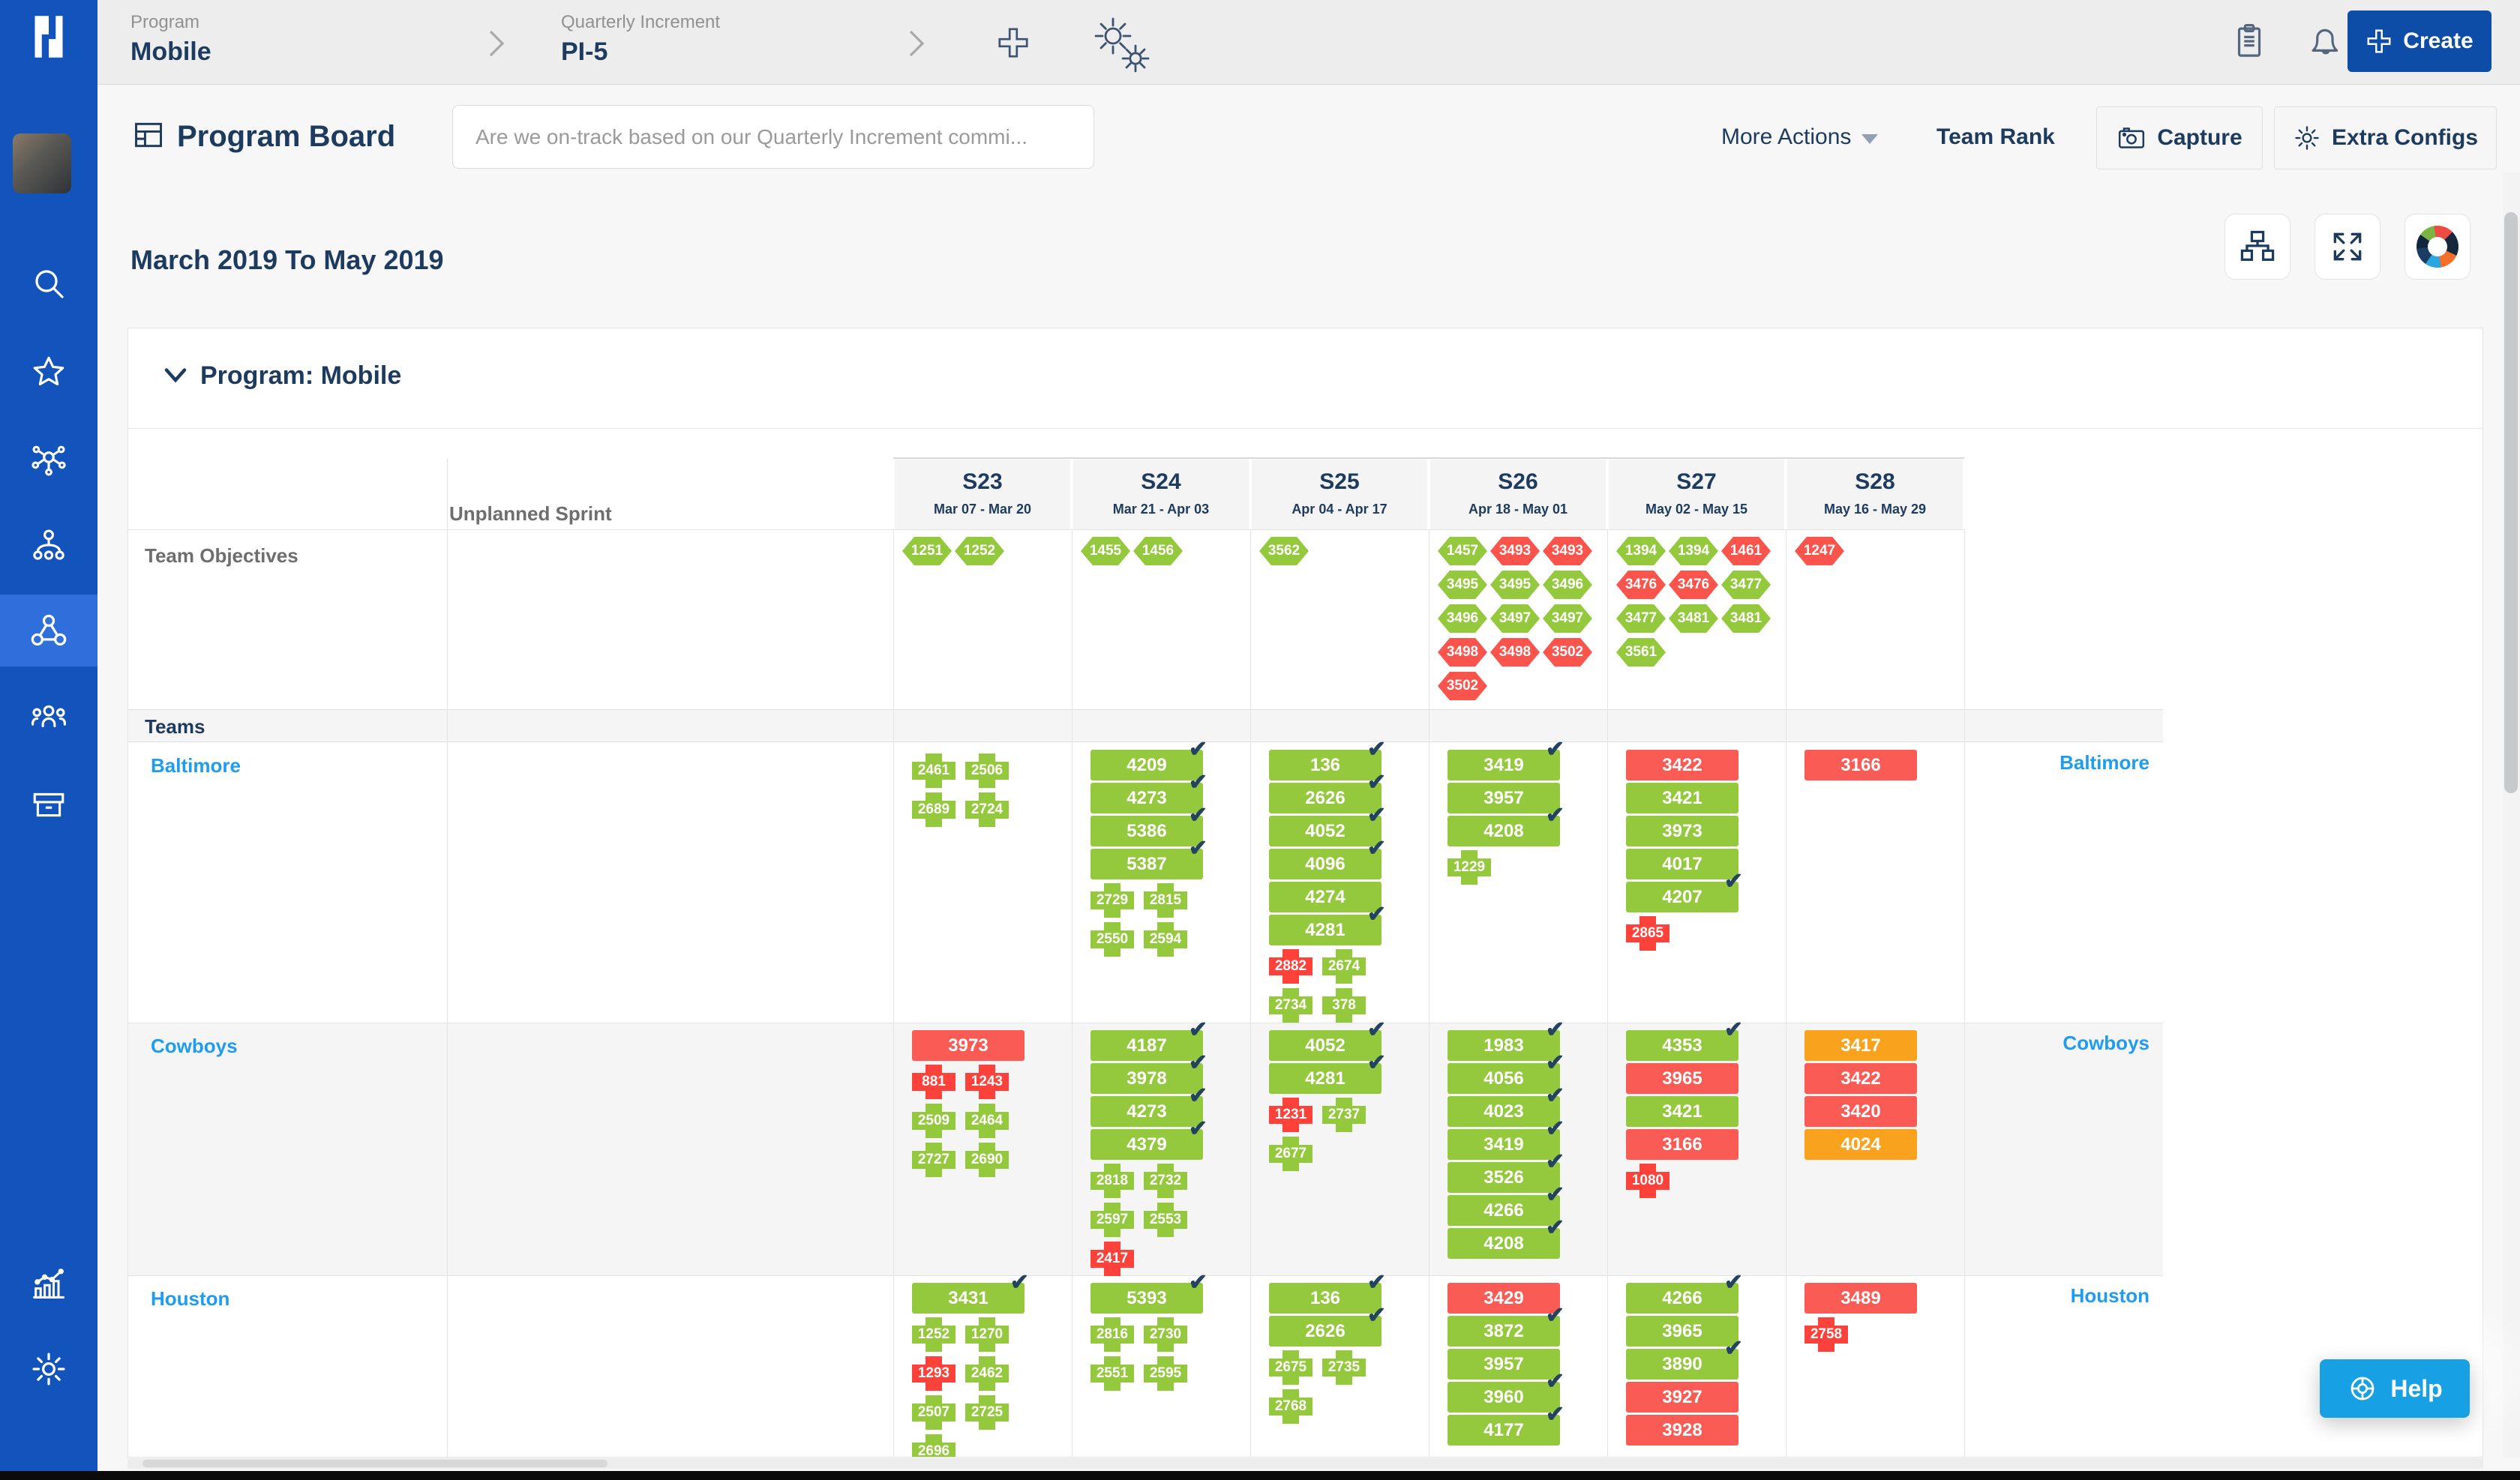  Describe the element at coordinates (1149, 1073) in the screenshot. I see `feature-tile: 3978 ✔` at that location.